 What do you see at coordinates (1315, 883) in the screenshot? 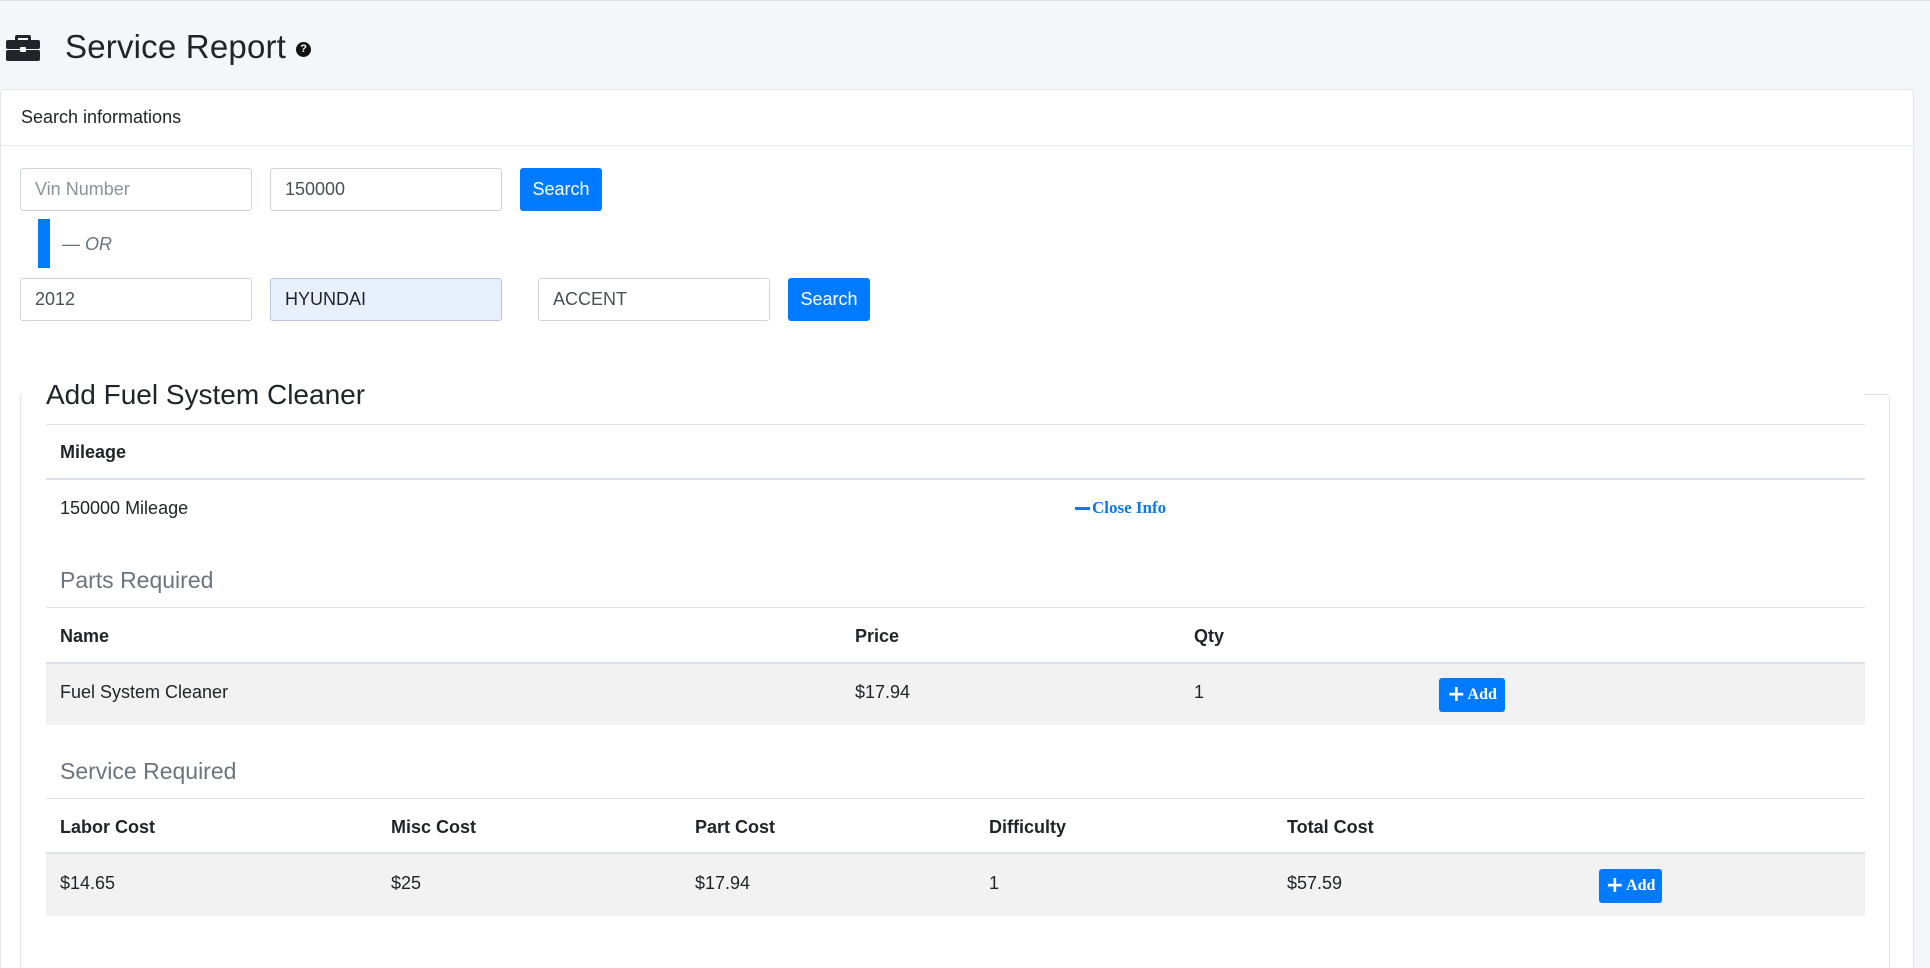
I see `total-cost: $57.59` at bounding box center [1315, 883].